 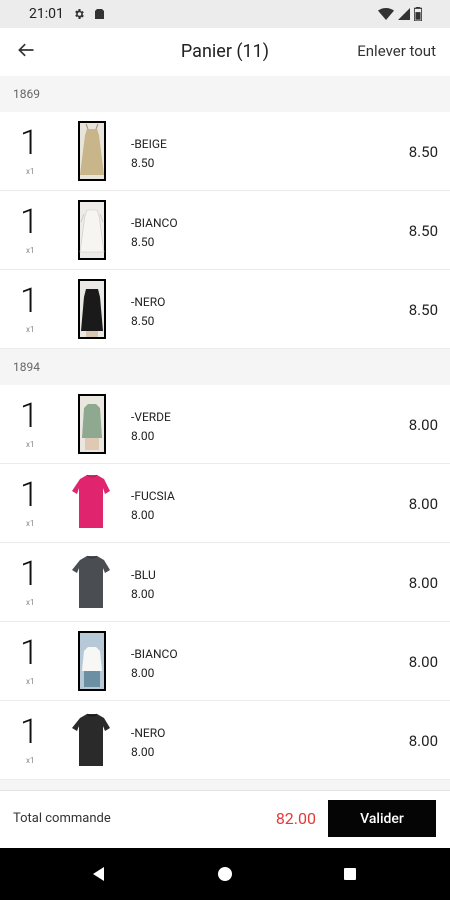 I want to click on system-navigation-bar, so click(x=225, y=874).